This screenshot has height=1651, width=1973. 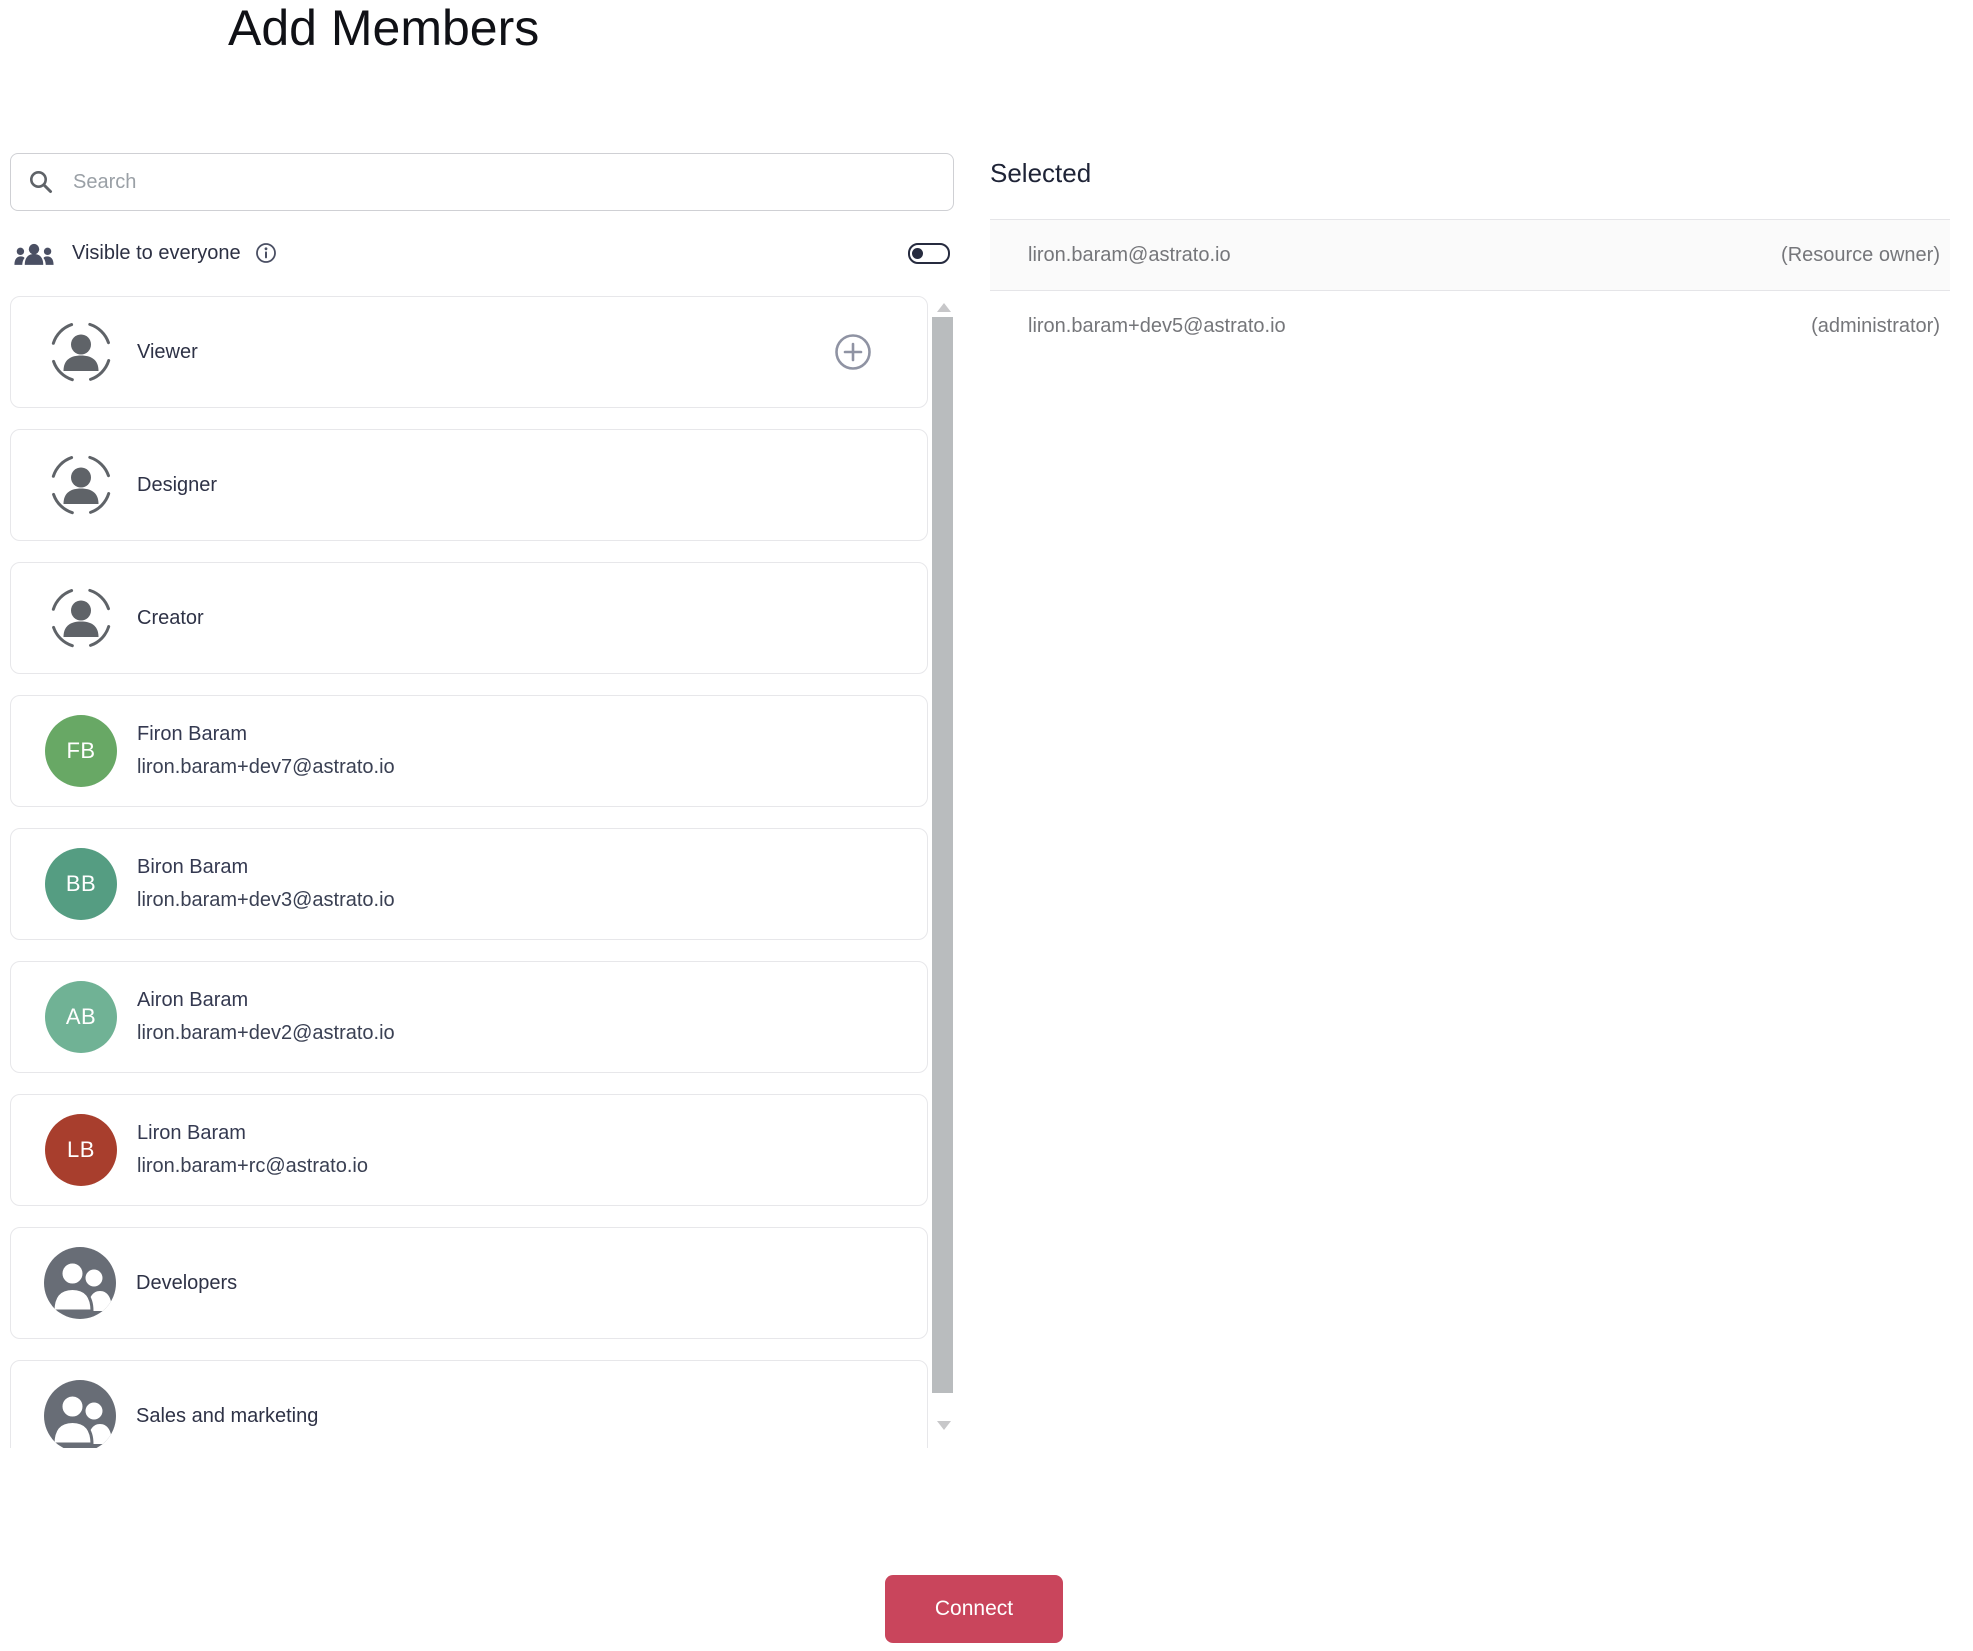 I want to click on user-email: liron.baram+dev2@astrato.io, so click(x=266, y=1033).